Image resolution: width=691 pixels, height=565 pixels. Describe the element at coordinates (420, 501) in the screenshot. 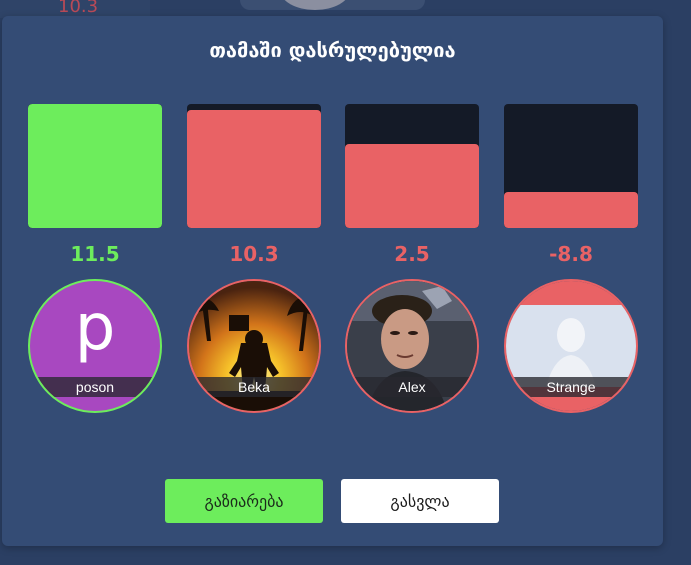

I see `exit-button: გასვლა` at that location.